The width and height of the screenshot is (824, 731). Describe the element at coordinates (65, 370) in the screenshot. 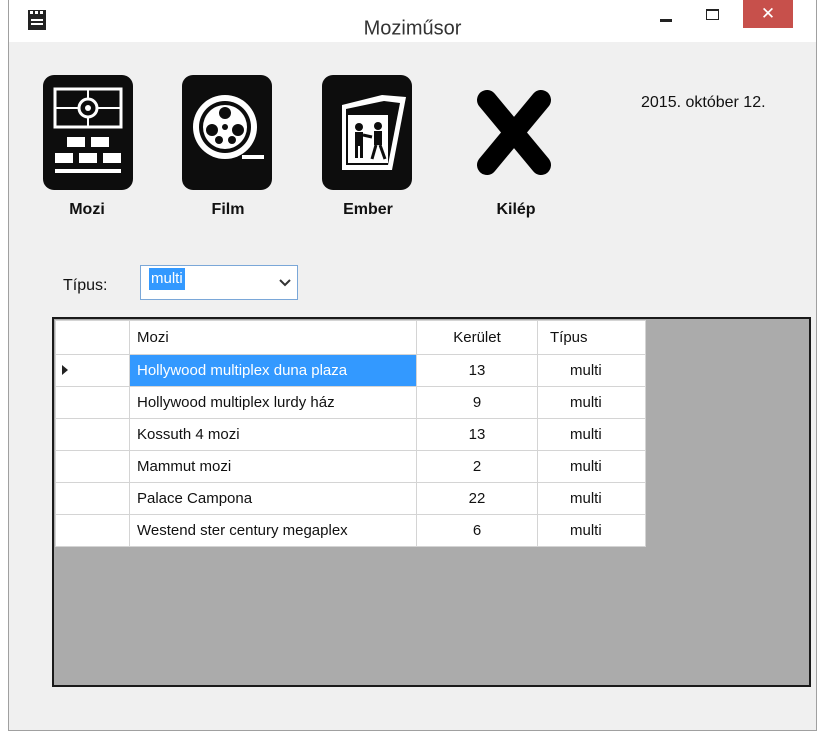

I see `current-row-icon` at that location.